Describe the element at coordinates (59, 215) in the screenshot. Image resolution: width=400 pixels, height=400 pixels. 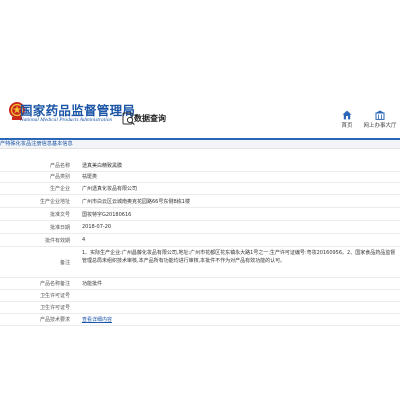
I see `field-label: 批准文号` at that location.